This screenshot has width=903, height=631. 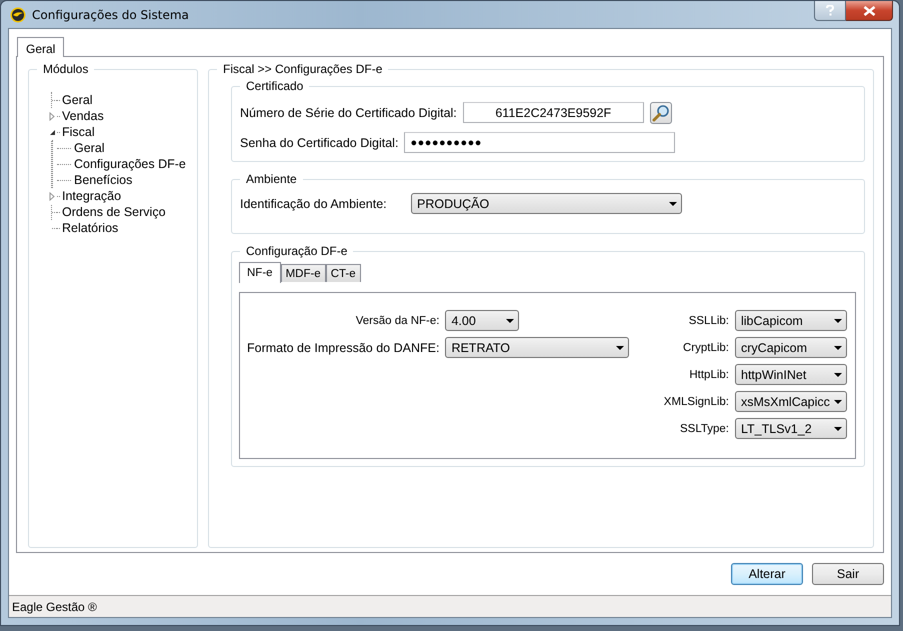 What do you see at coordinates (40, 47) in the screenshot?
I see `tab: Geral` at bounding box center [40, 47].